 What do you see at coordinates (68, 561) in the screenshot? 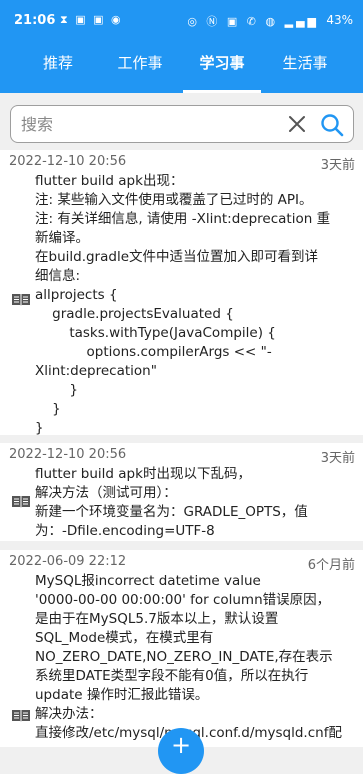
I see `post-date: 2022-06-09 22:12` at bounding box center [68, 561].